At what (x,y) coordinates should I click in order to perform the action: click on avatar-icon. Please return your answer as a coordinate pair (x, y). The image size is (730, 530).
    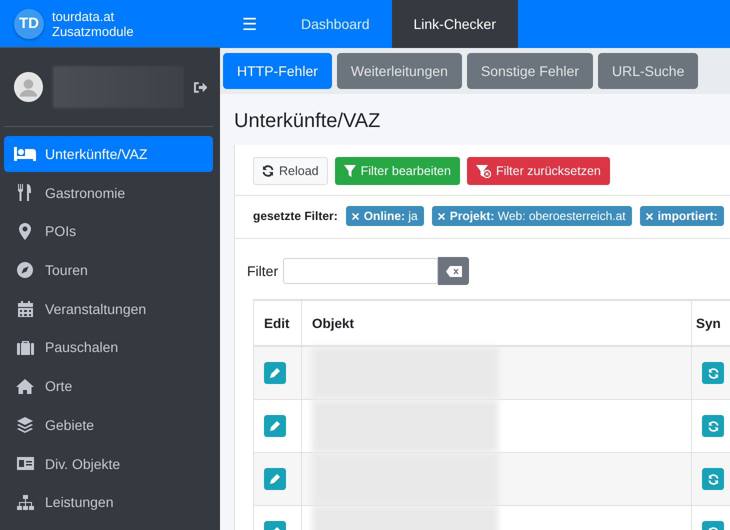
    Looking at the image, I should click on (28, 87).